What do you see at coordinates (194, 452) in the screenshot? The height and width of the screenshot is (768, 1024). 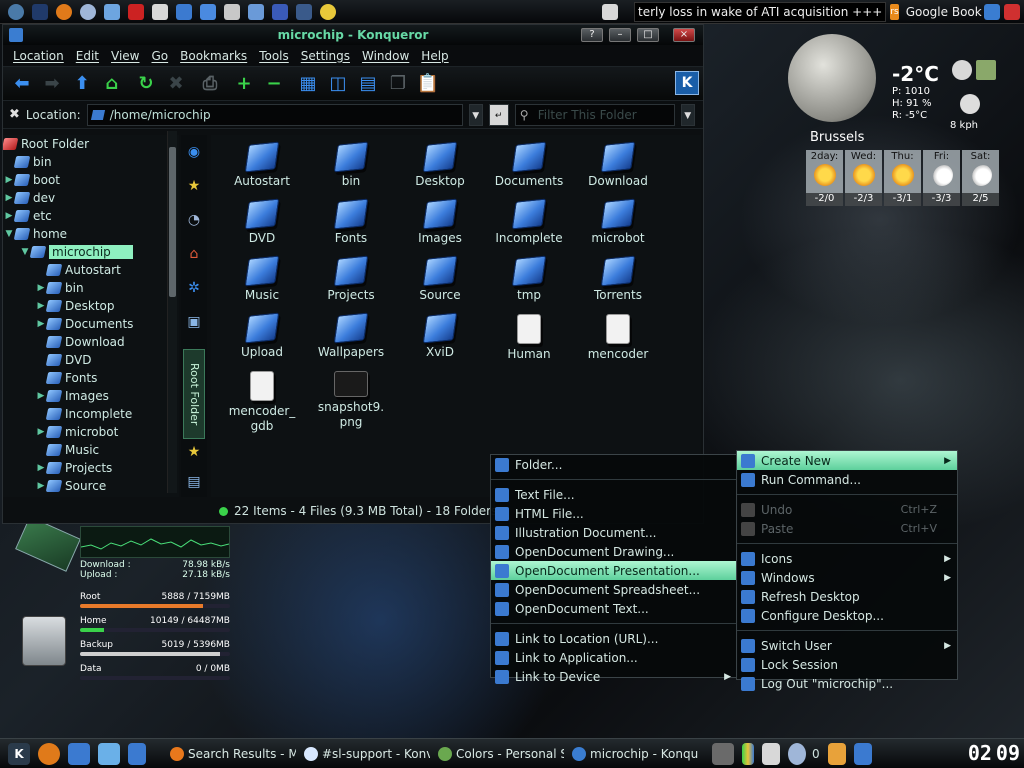 I see `bookmark-star-icon: ★` at bounding box center [194, 452].